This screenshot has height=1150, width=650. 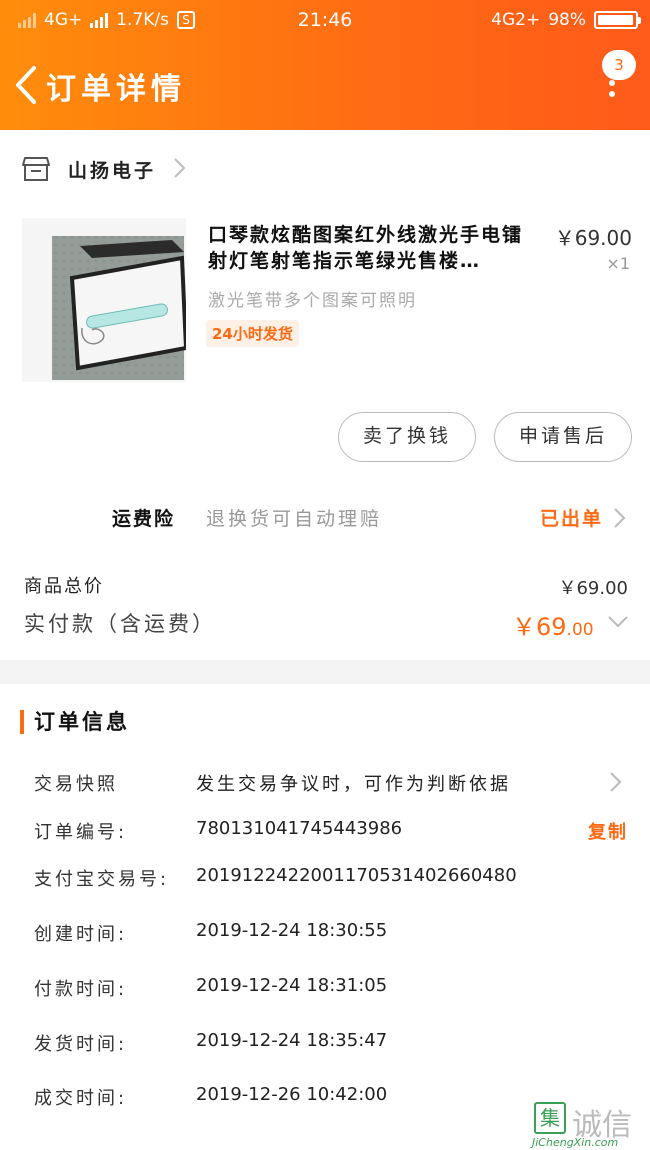 I want to click on done-time-label: 成交时间:, so click(x=81, y=1098).